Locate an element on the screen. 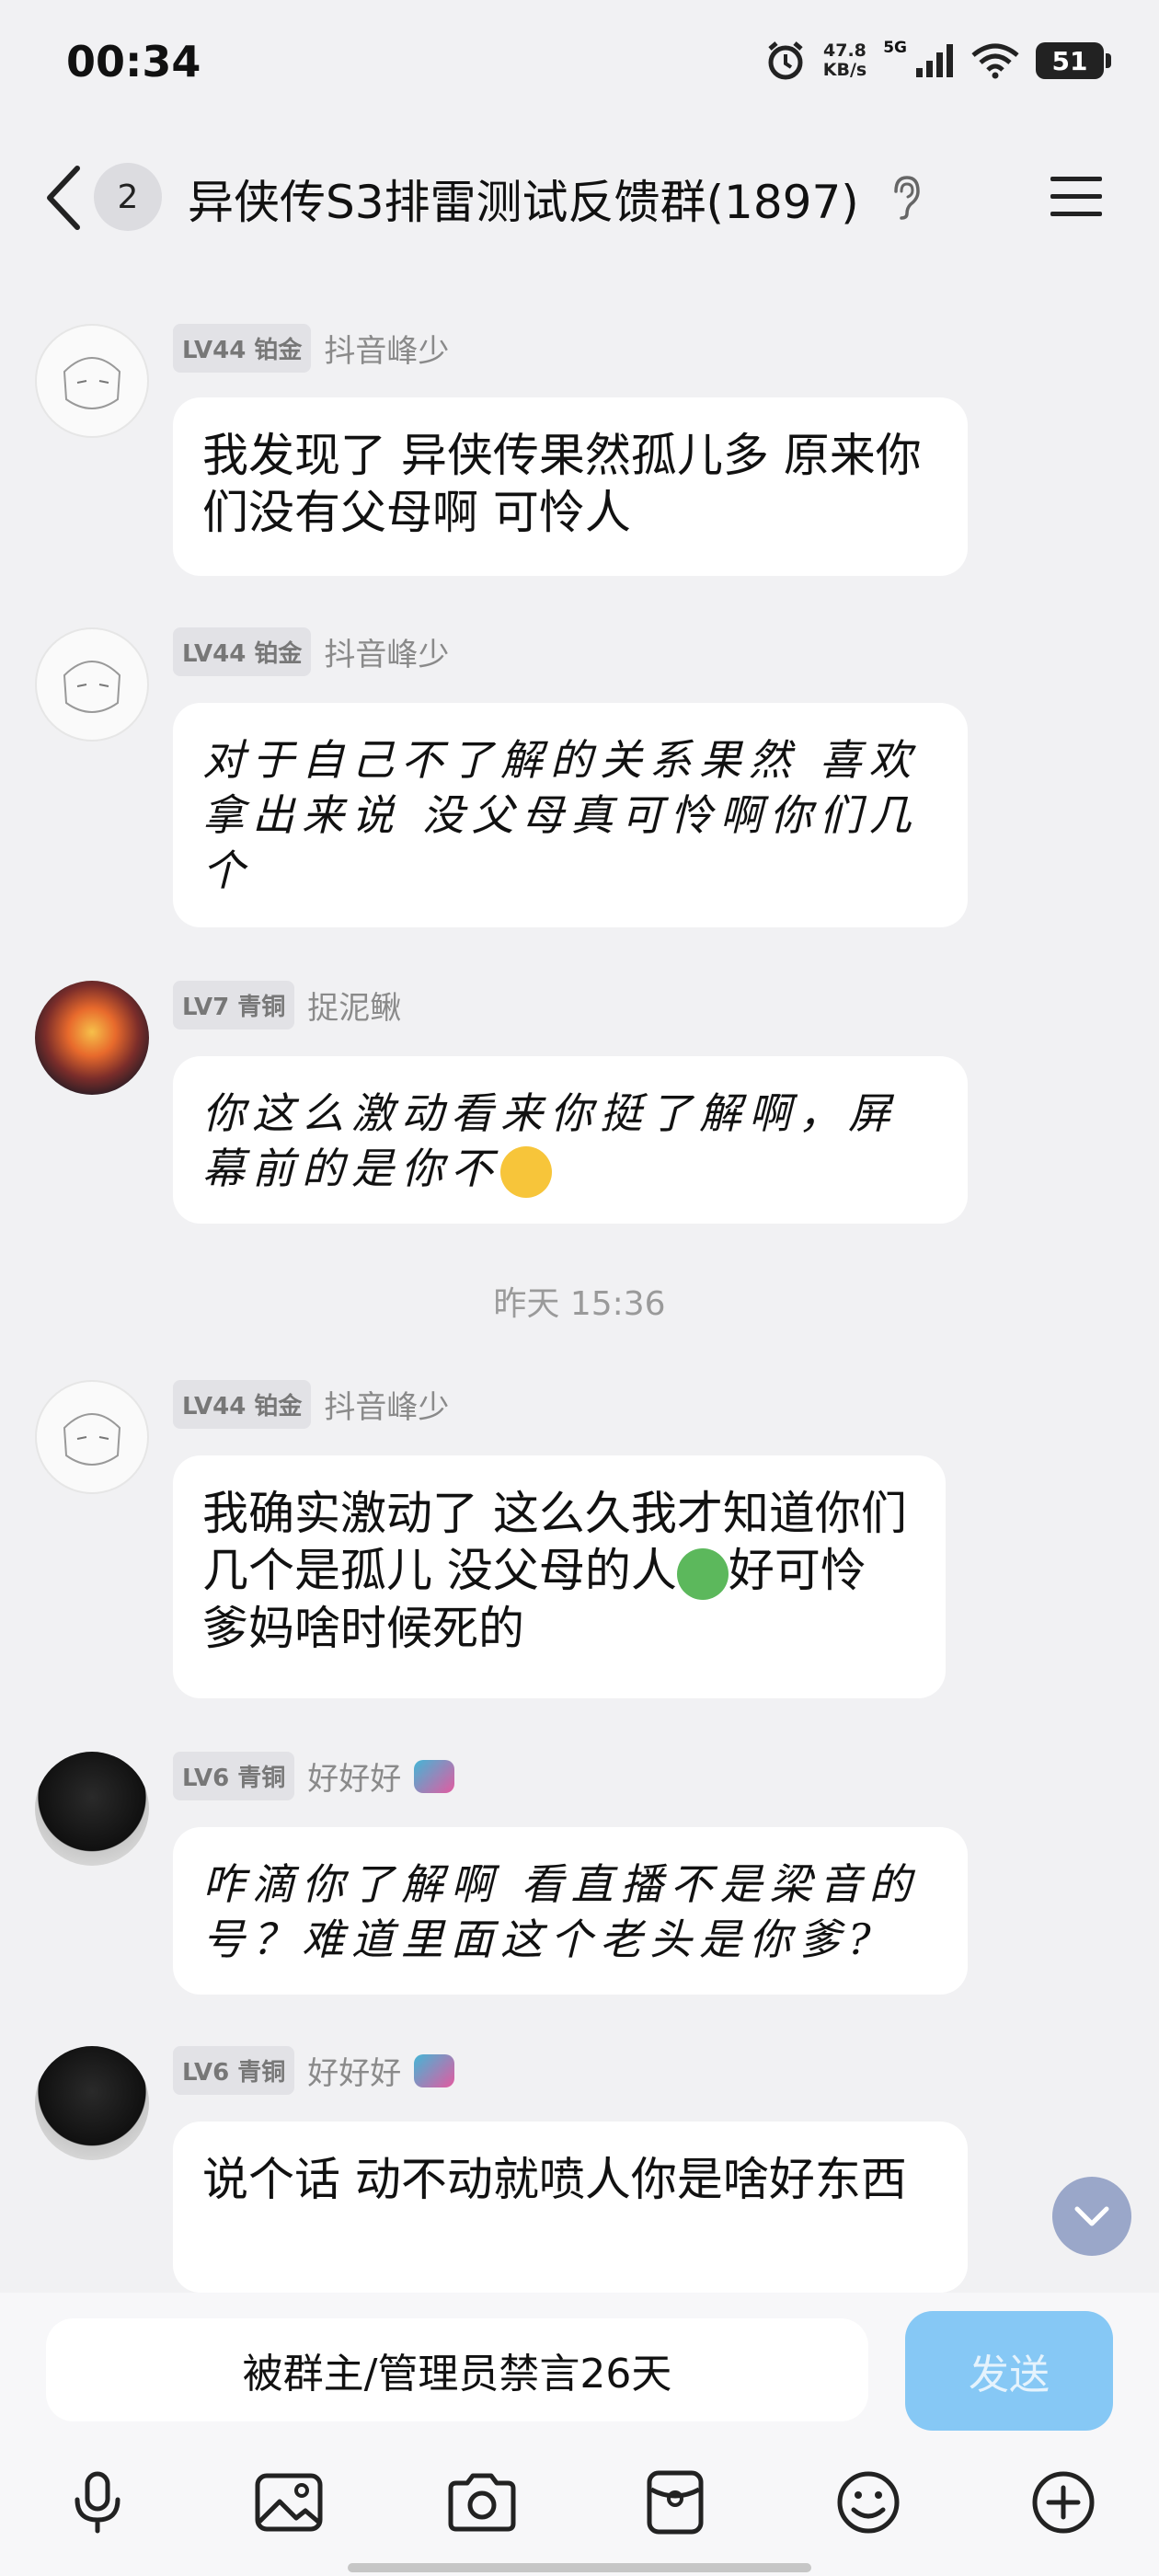 This screenshot has height=2576, width=1159. more-button is located at coordinates (1063, 2502).